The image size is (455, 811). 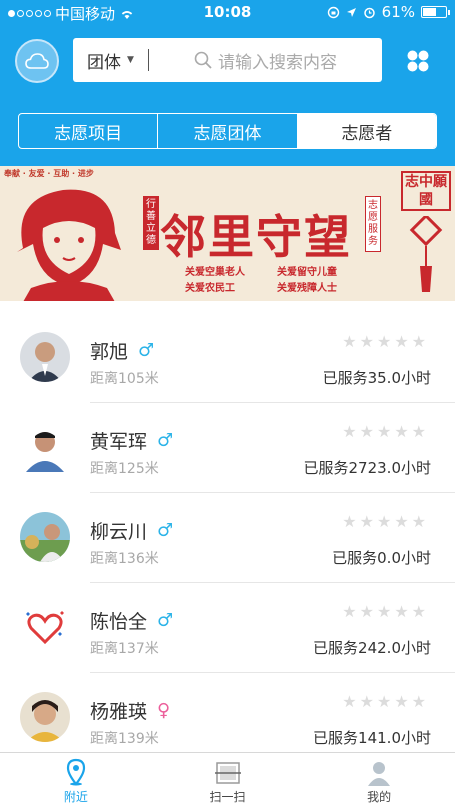 What do you see at coordinates (373, 224) in the screenshot?
I see `banner-side-right: 志愿服务` at bounding box center [373, 224].